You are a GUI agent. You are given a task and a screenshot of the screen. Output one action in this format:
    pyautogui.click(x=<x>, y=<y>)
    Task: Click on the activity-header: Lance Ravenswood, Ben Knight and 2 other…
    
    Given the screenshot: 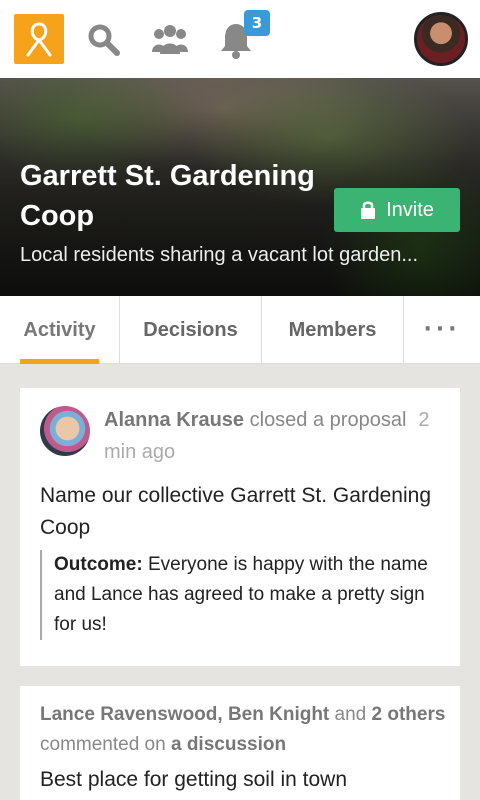 What is the action you would take?
    pyautogui.click(x=245, y=730)
    